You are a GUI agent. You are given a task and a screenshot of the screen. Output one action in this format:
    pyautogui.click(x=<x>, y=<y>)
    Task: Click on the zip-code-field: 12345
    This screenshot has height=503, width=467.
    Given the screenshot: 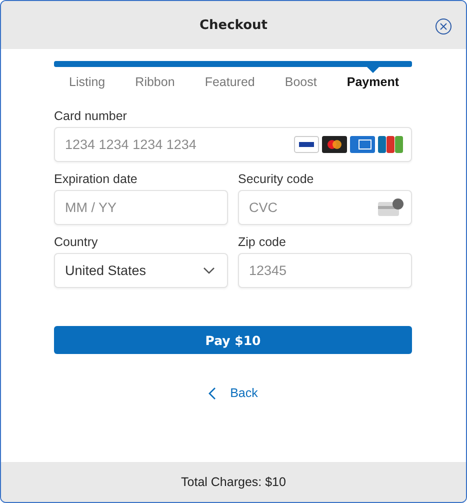 What is the action you would take?
    pyautogui.click(x=325, y=270)
    